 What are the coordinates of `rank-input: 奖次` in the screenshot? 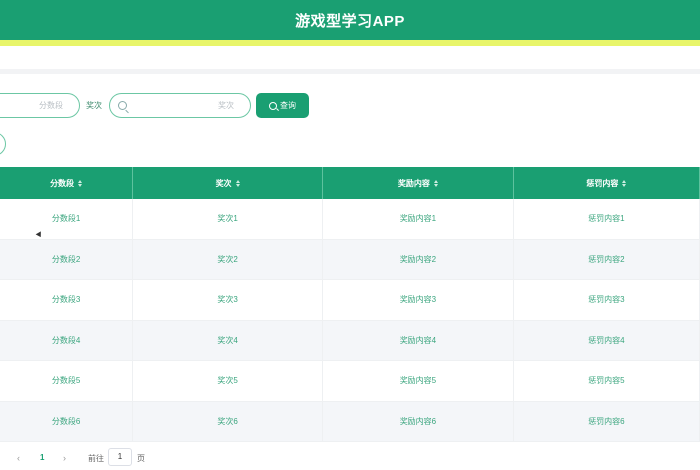 It's located at (180, 105).